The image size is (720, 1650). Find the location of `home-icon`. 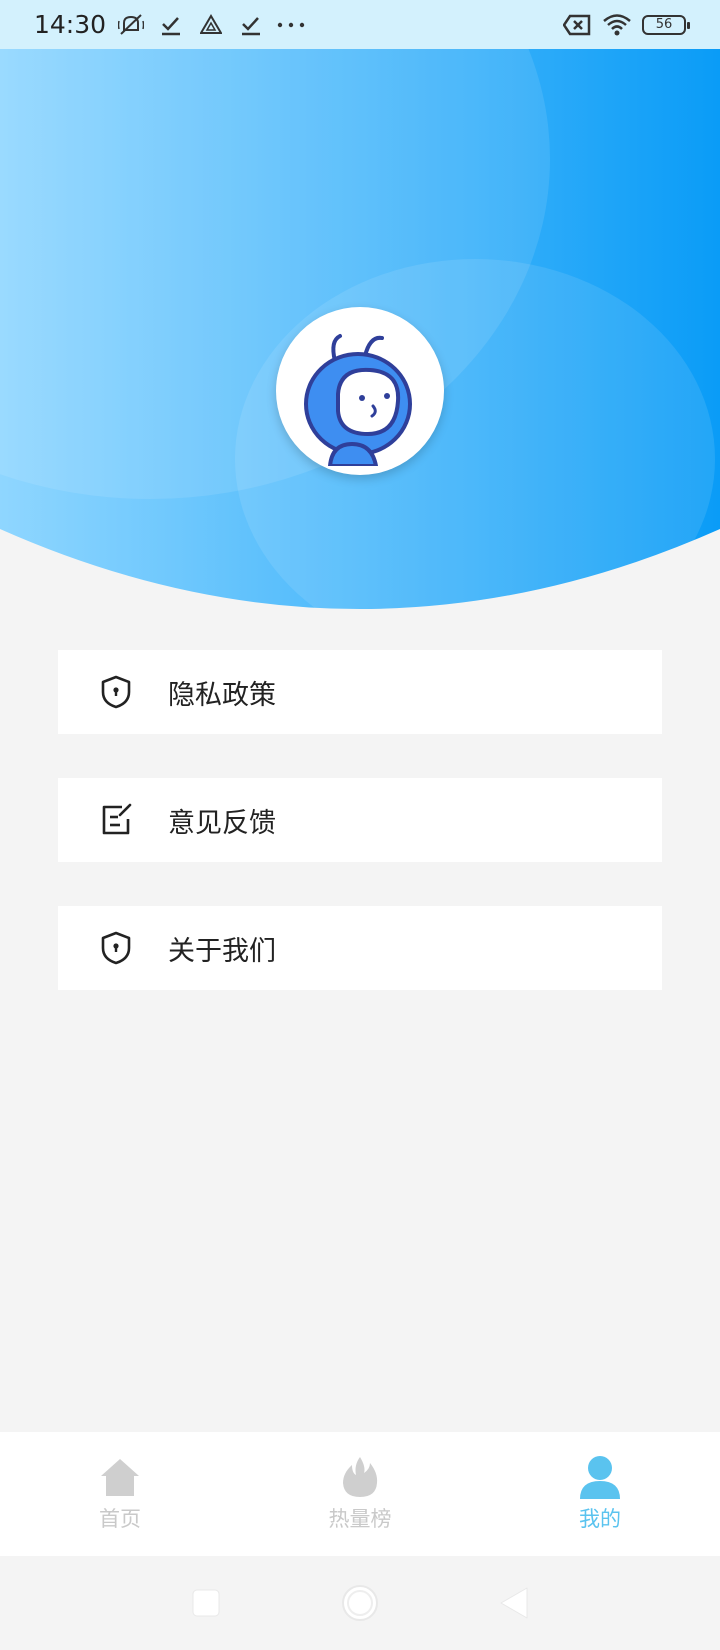

home-icon is located at coordinates (120, 1477).